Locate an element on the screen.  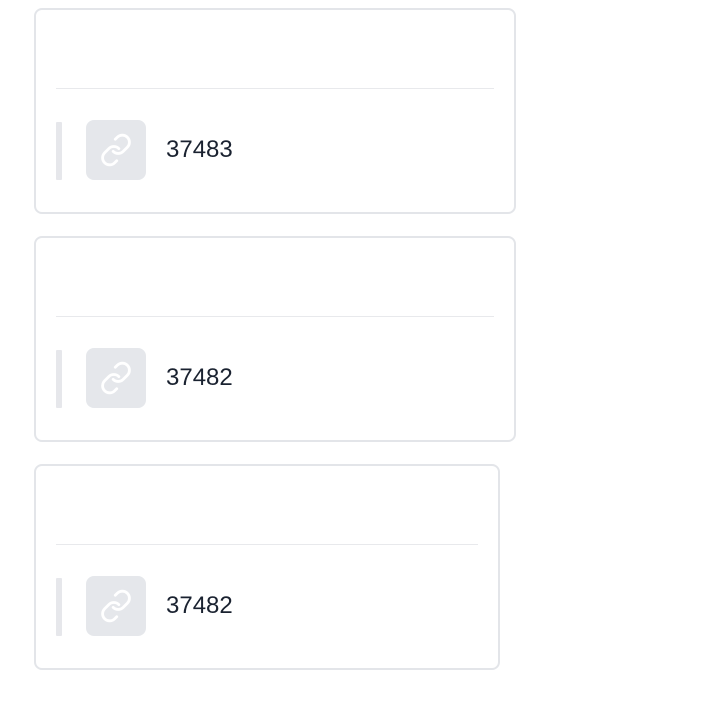
link-count-row: 37483 is located at coordinates (275, 151).